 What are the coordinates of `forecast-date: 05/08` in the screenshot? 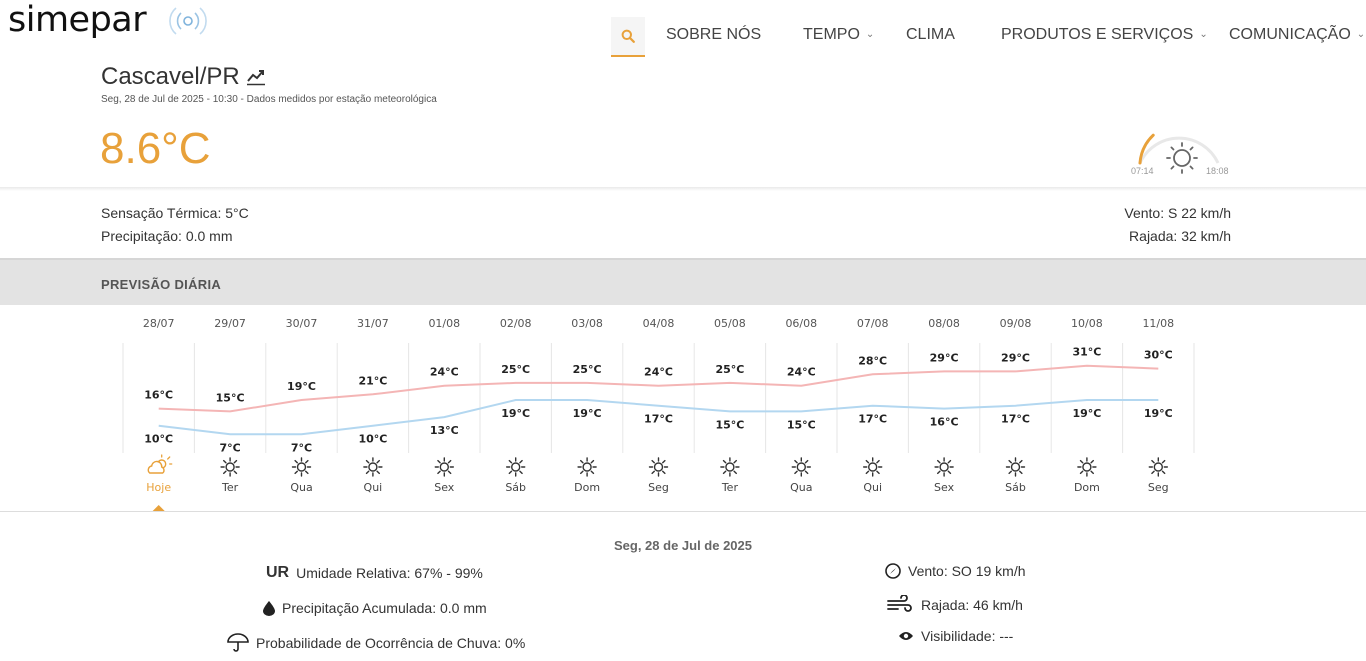 It's located at (730, 323).